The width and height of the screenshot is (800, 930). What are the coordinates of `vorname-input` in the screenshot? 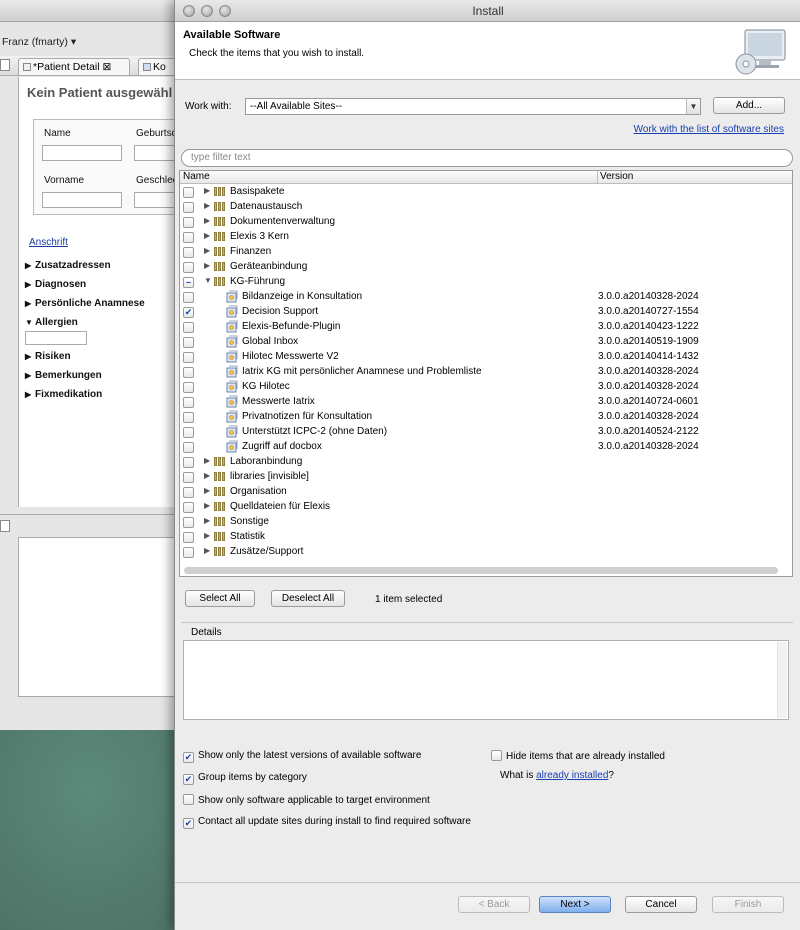 It's located at (82, 200).